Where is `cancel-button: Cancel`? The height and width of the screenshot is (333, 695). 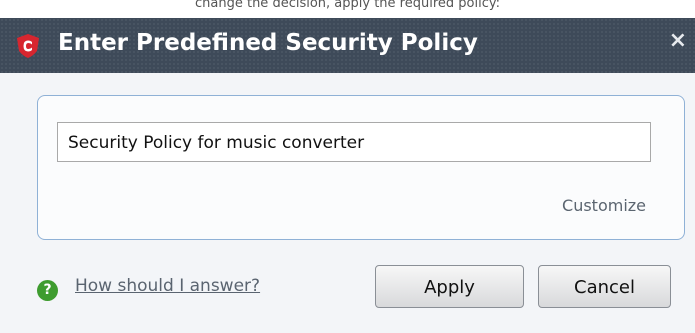
cancel-button: Cancel is located at coordinates (604, 286).